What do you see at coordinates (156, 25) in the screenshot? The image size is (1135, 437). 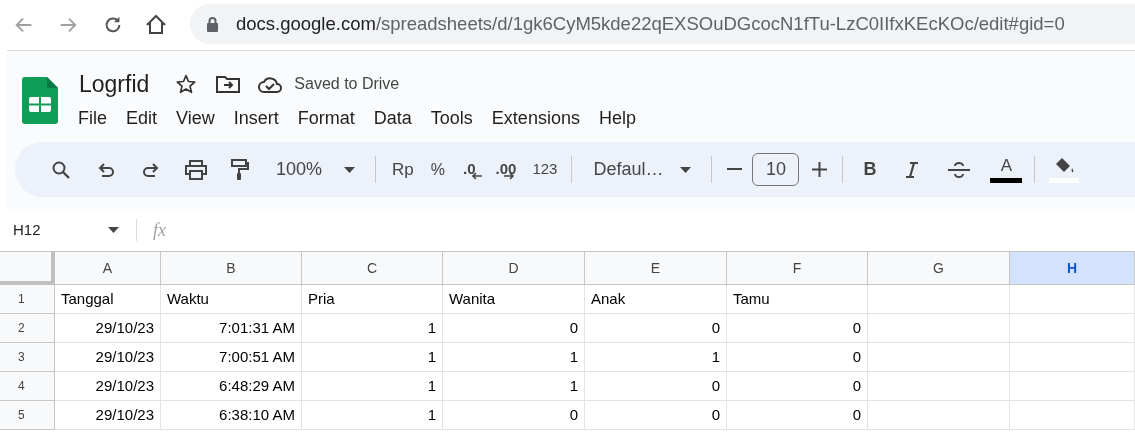 I see `home-icon` at bounding box center [156, 25].